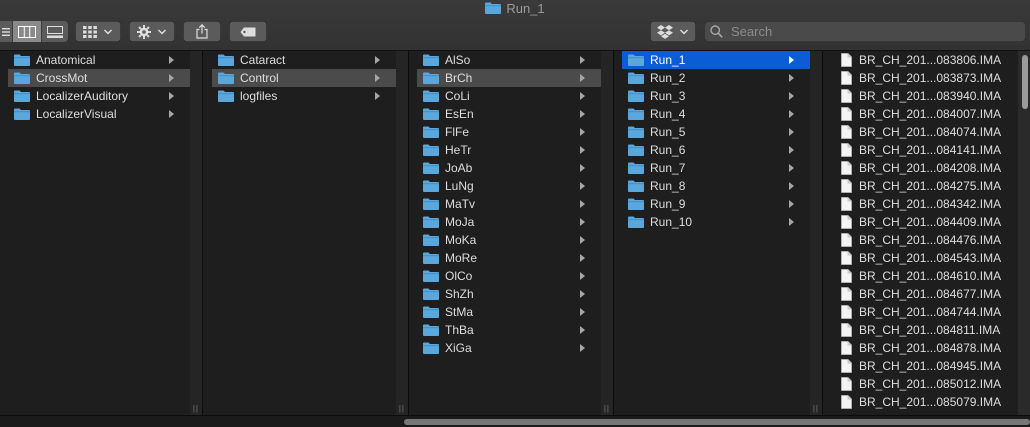 This screenshot has height=427, width=1030. Describe the element at coordinates (716, 204) in the screenshot. I see `folder-row: Run_9` at that location.